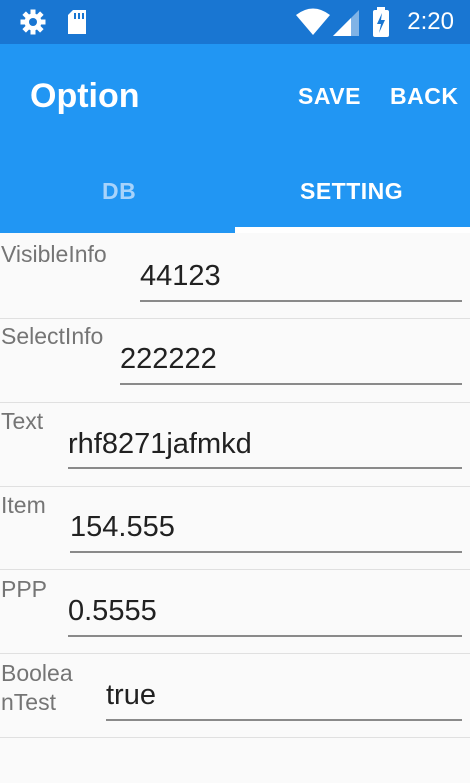 The image size is (470, 783). What do you see at coordinates (424, 96) in the screenshot?
I see `back-button: BACK` at bounding box center [424, 96].